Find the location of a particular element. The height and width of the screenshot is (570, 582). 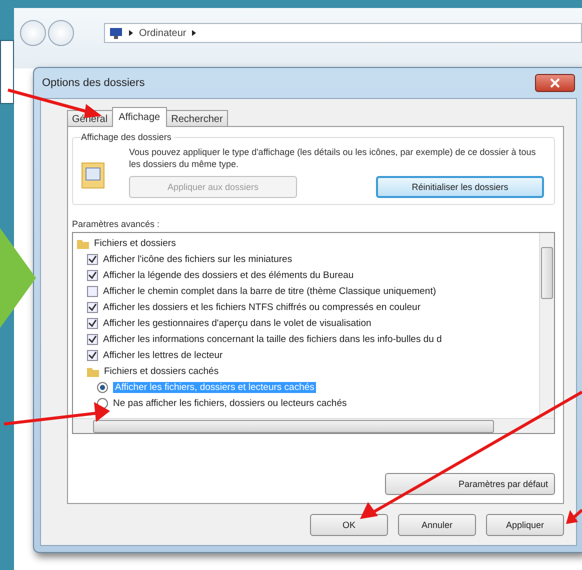

close-icon is located at coordinates (555, 83).